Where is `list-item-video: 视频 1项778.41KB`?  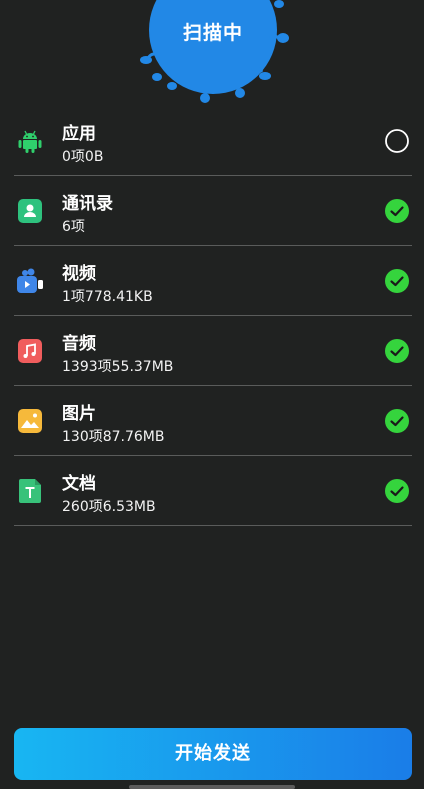 list-item-video: 视频 1项778.41KB is located at coordinates (213, 281).